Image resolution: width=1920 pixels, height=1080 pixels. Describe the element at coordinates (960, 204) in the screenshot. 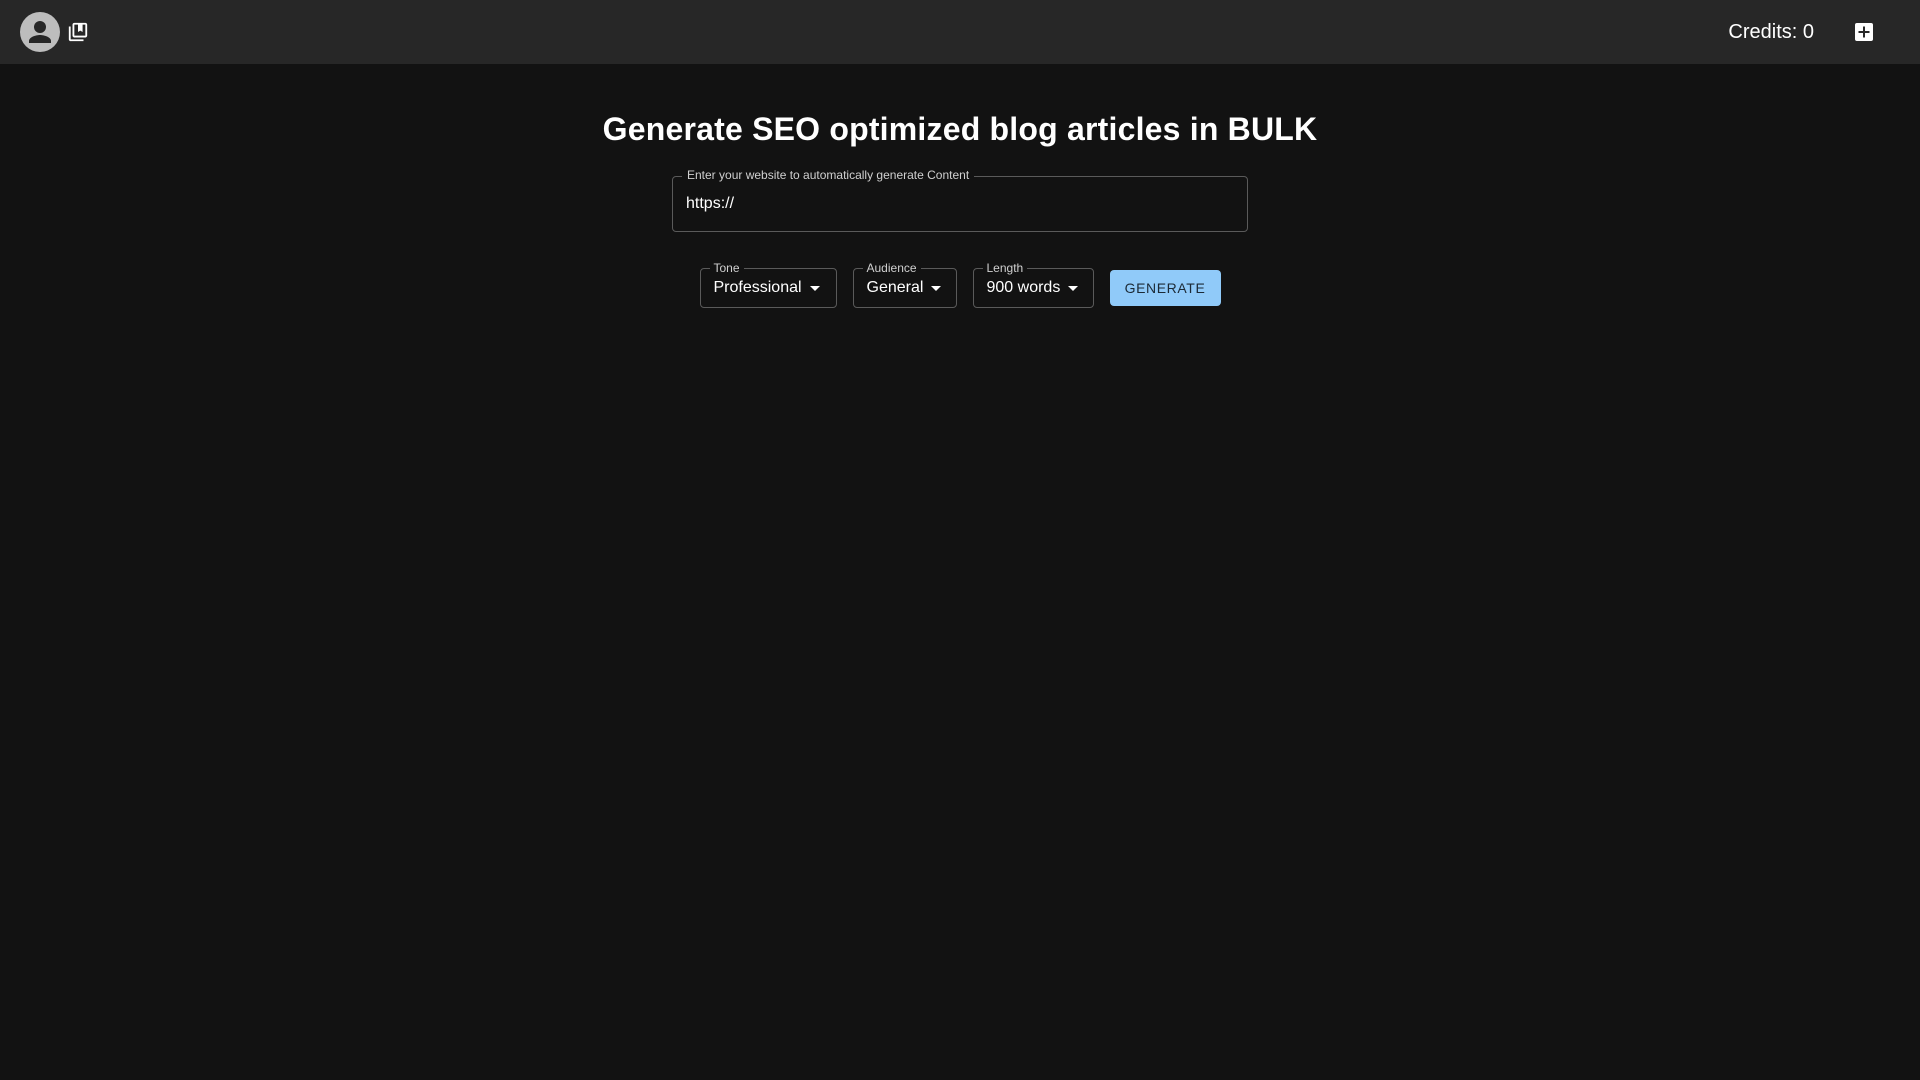

I see `website-url-input` at that location.